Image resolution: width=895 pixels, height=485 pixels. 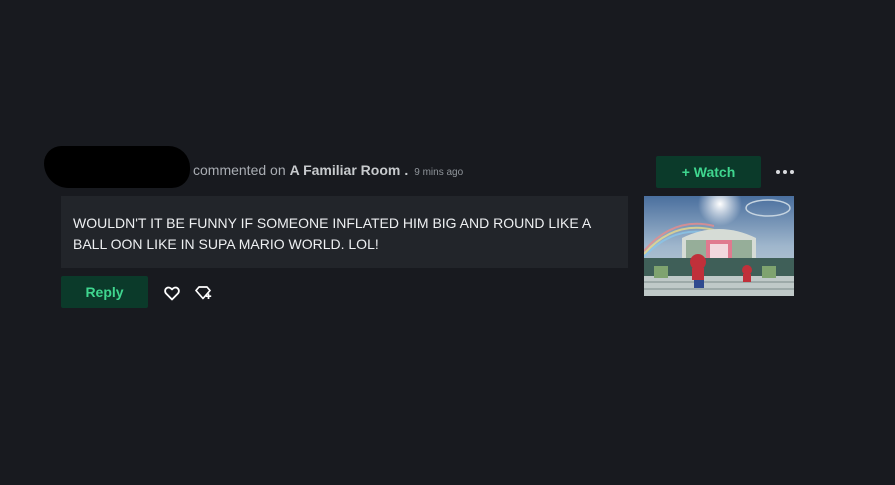 I want to click on give-badge-button, so click(x=204, y=293).